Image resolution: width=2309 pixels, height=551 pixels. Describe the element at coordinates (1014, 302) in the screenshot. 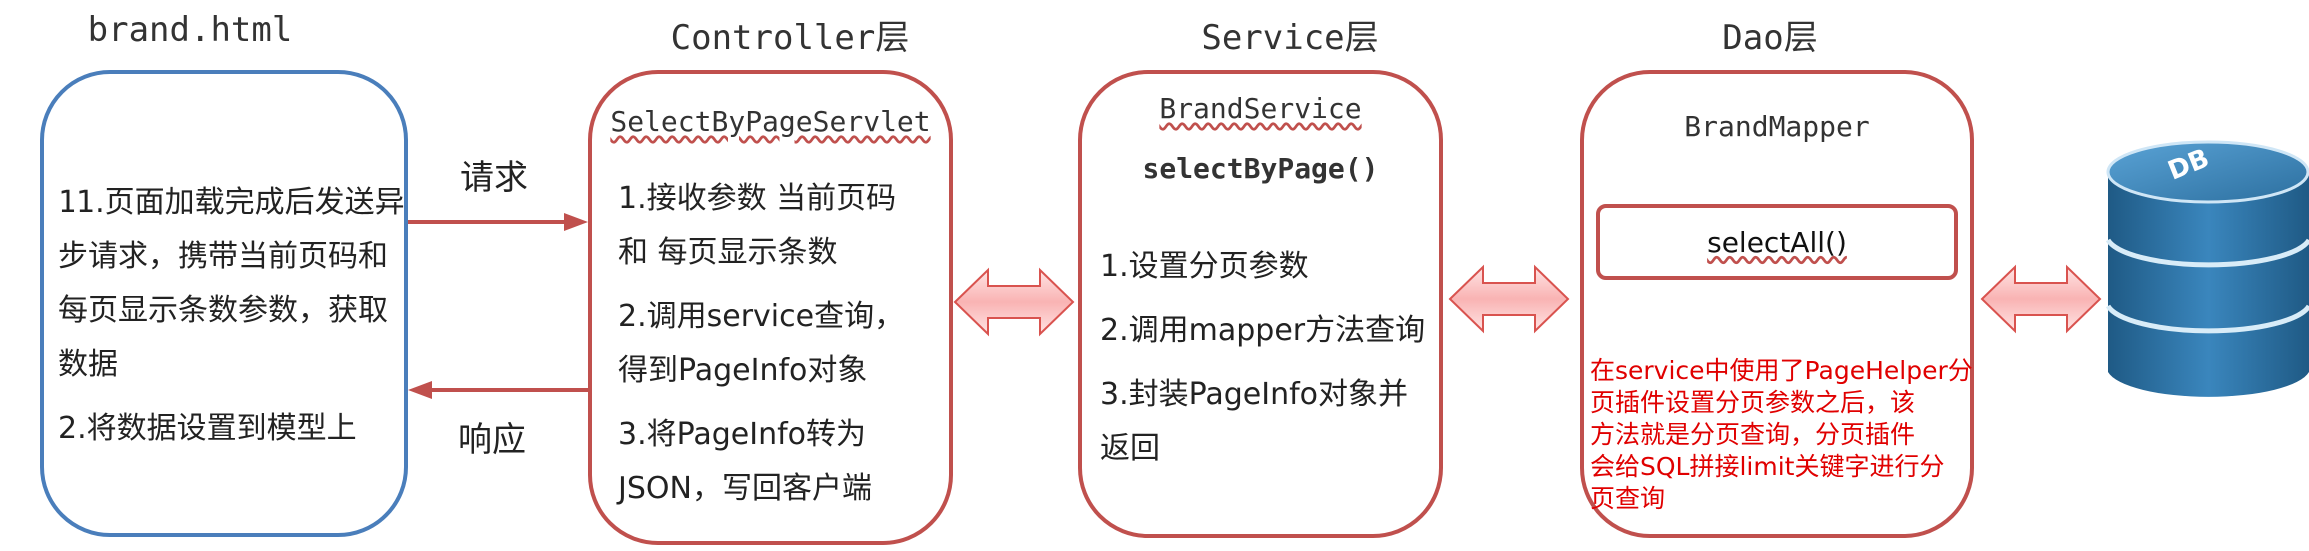

I see `controller-service-double-arrow` at that location.